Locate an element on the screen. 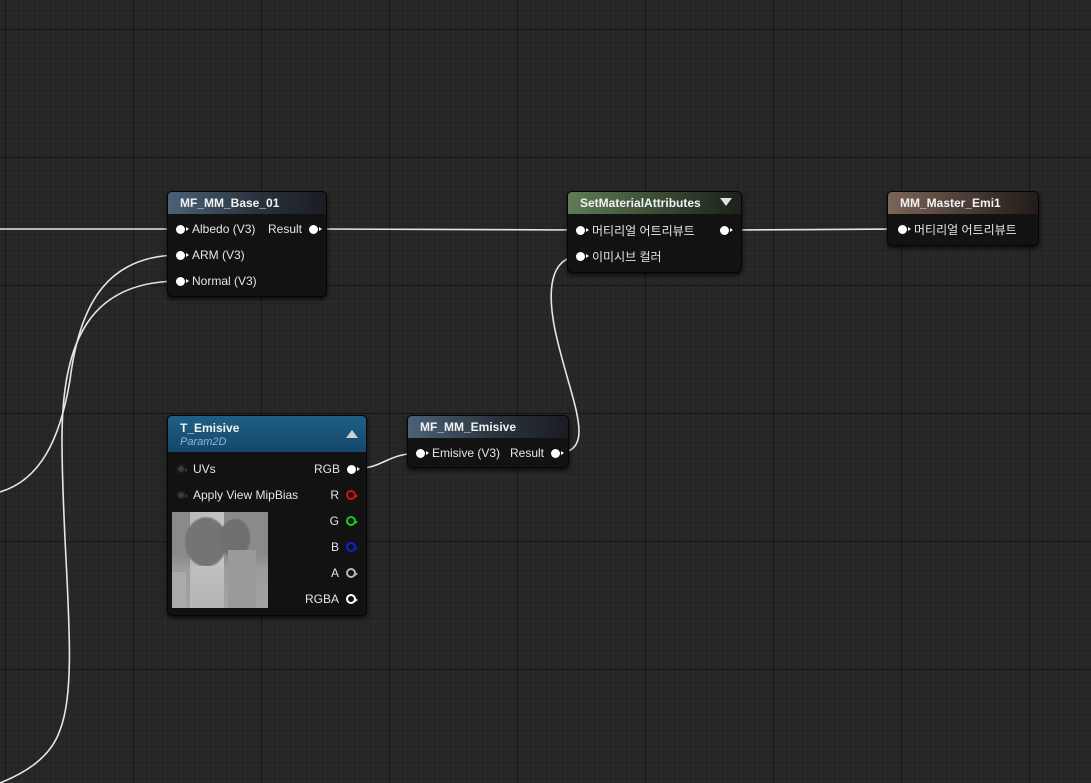  output-material-attributes is located at coordinates (726, 230).